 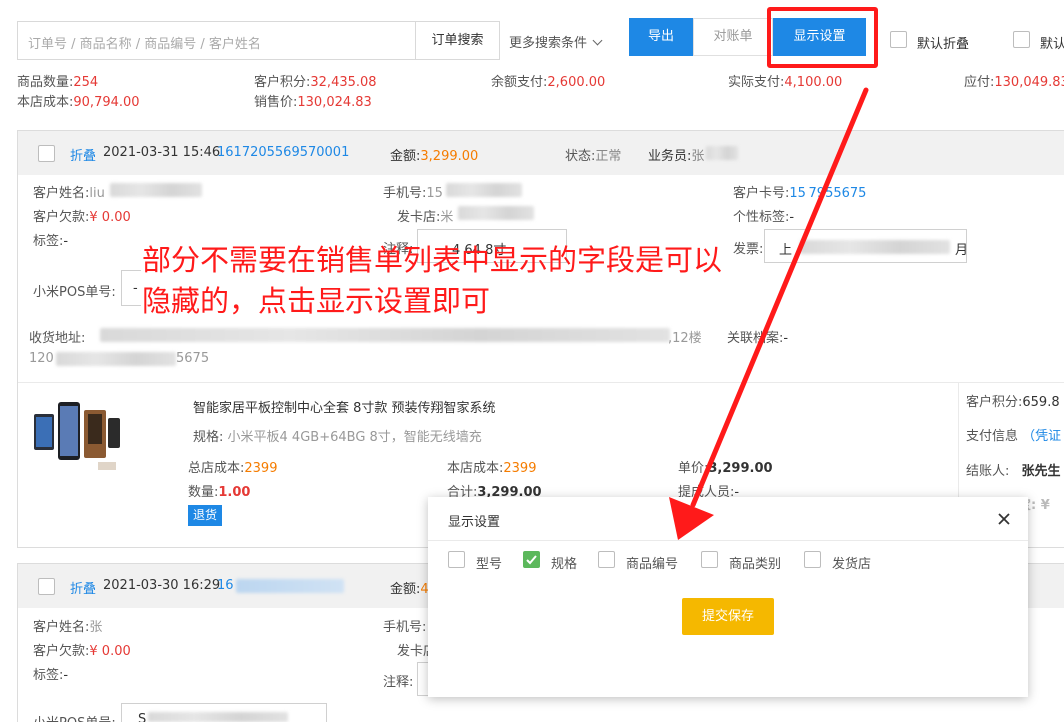 What do you see at coordinates (597, 40) in the screenshot?
I see `chevron-down-icon` at bounding box center [597, 40].